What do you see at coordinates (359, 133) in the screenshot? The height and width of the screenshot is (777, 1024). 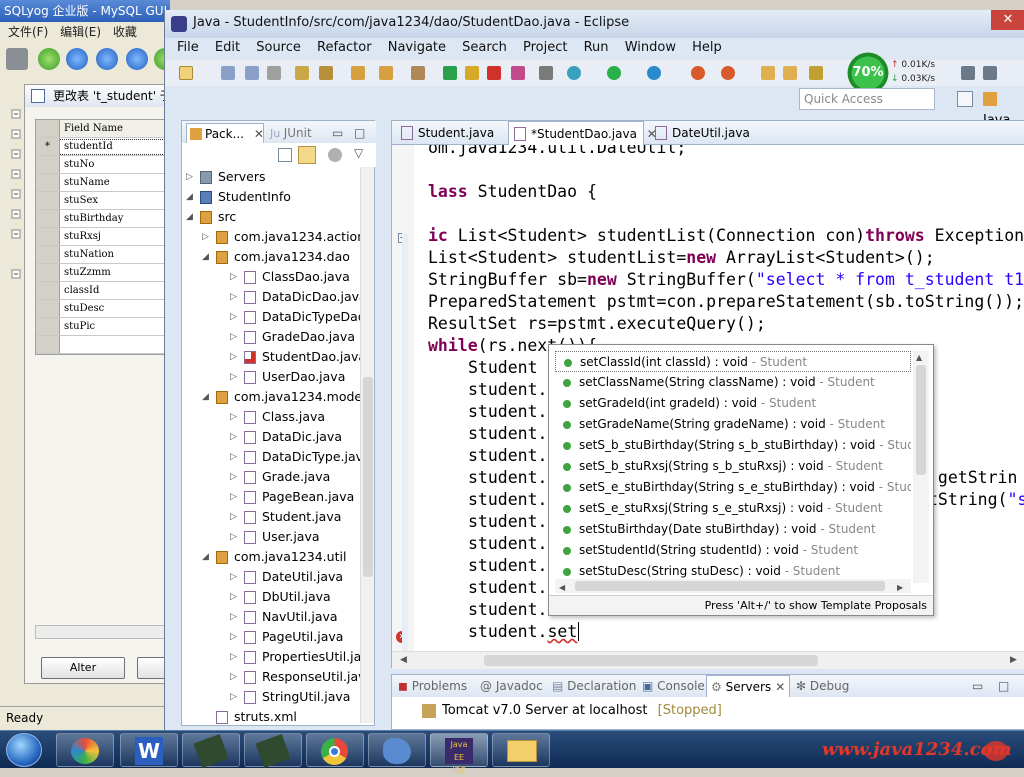 I see `maximize-view-icon: □` at bounding box center [359, 133].